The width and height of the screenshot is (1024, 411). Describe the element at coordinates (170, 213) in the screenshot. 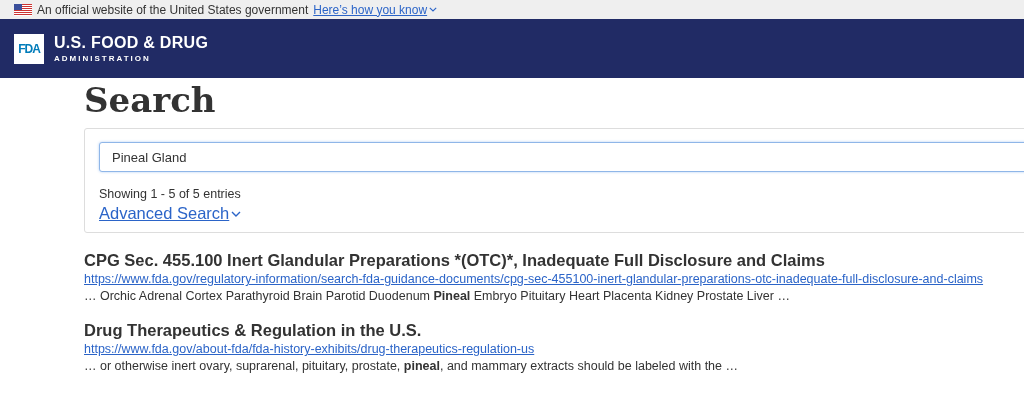

I see `advanced-search-link: Advanced Search` at that location.